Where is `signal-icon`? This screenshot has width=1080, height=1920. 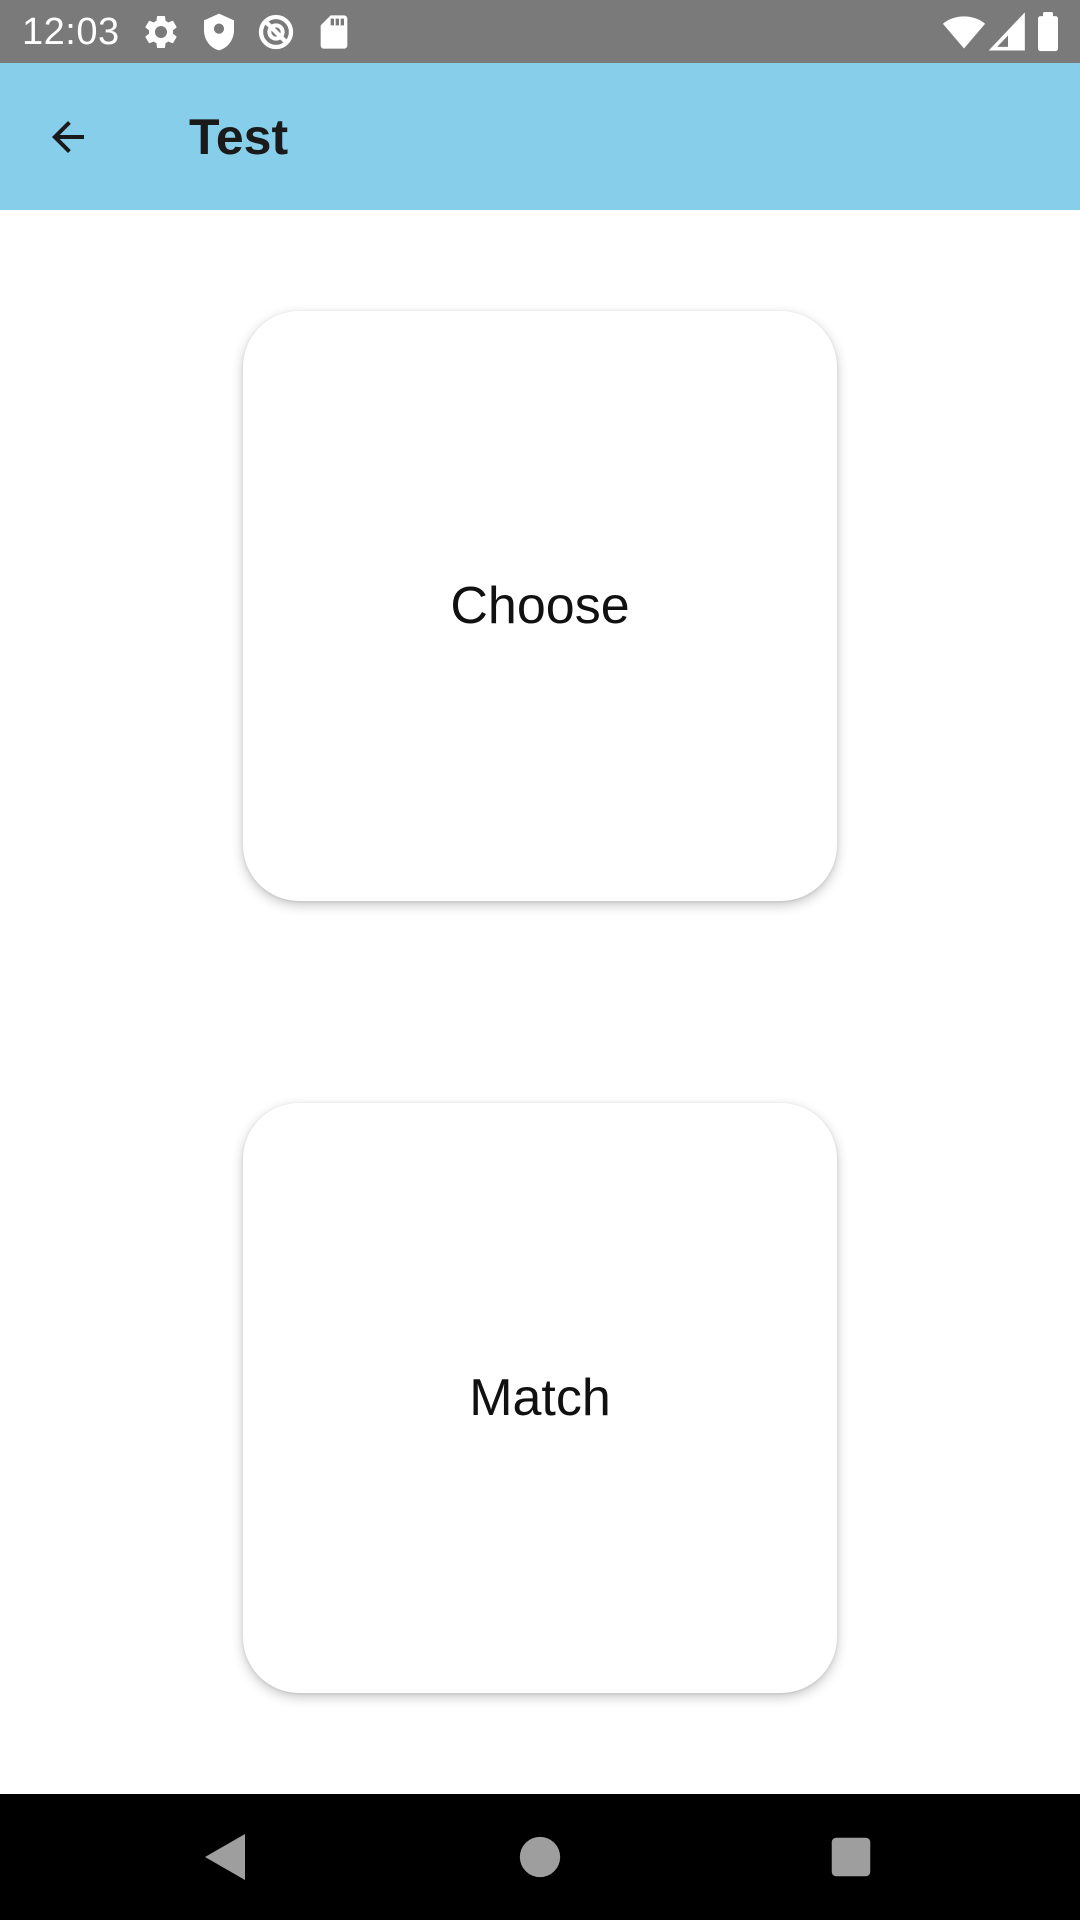 signal-icon is located at coordinates (1006, 31).